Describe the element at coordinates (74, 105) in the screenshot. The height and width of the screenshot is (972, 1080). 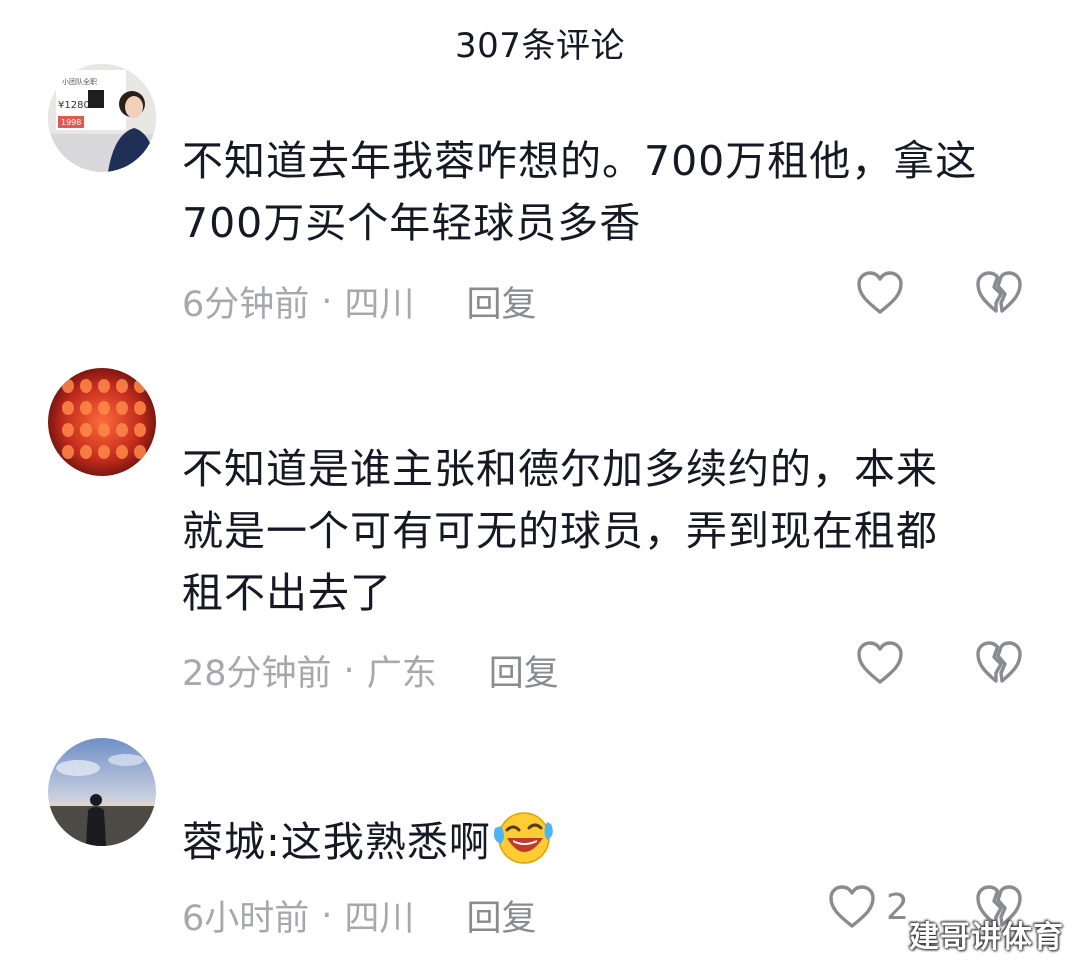
I see `avatar-poster-price: ¥1280` at that location.